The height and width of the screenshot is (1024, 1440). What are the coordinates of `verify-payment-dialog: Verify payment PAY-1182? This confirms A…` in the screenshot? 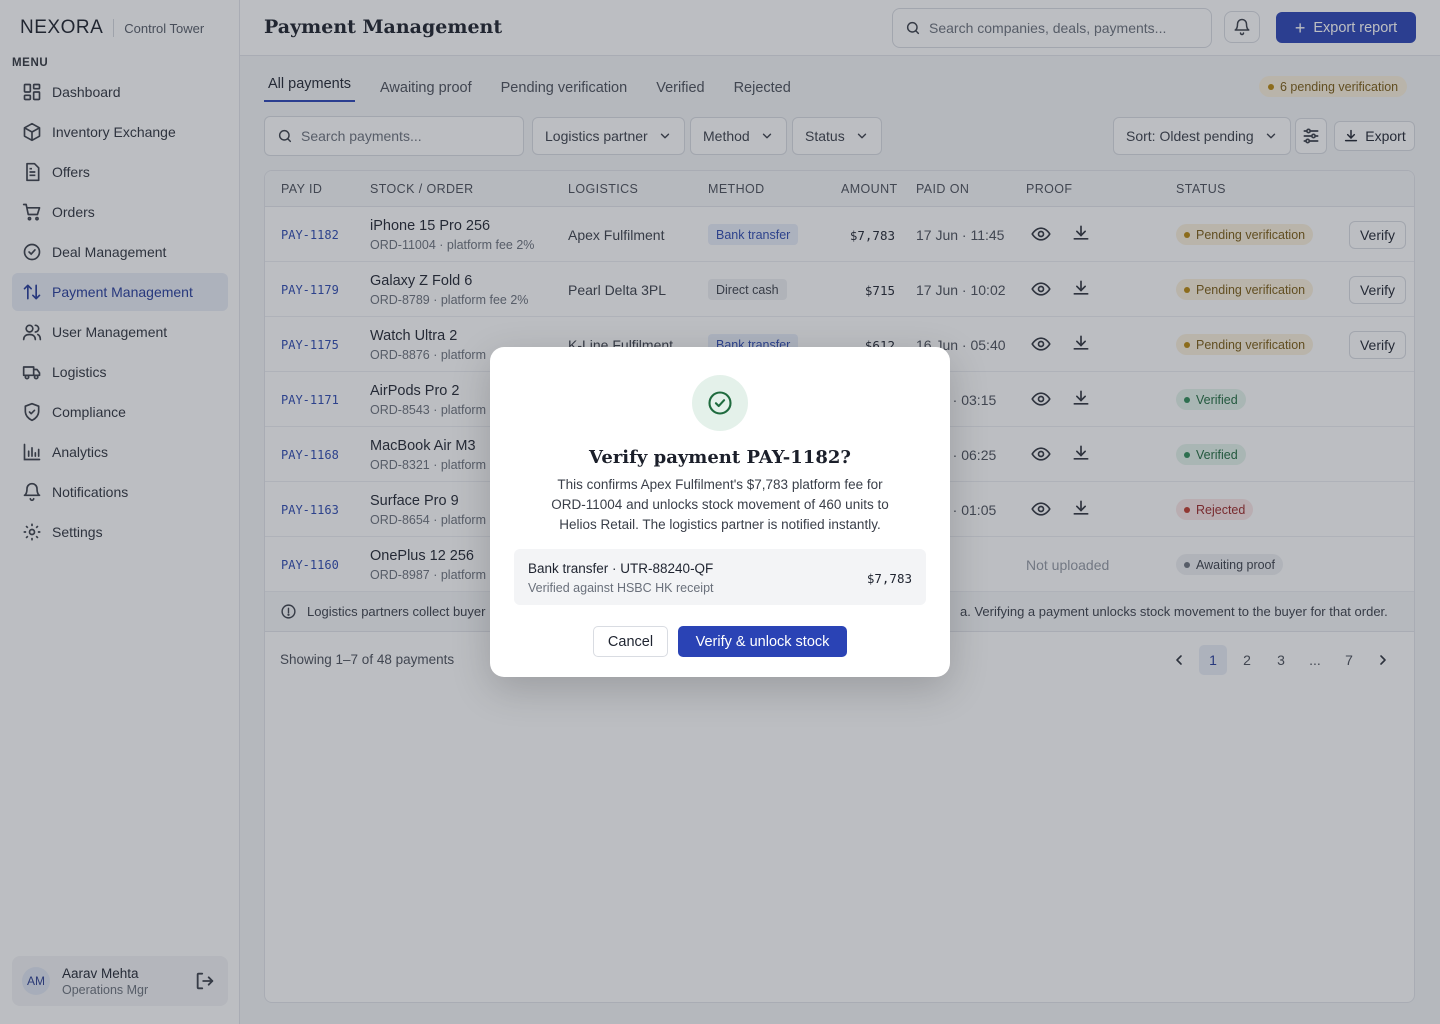 It's located at (720, 512).